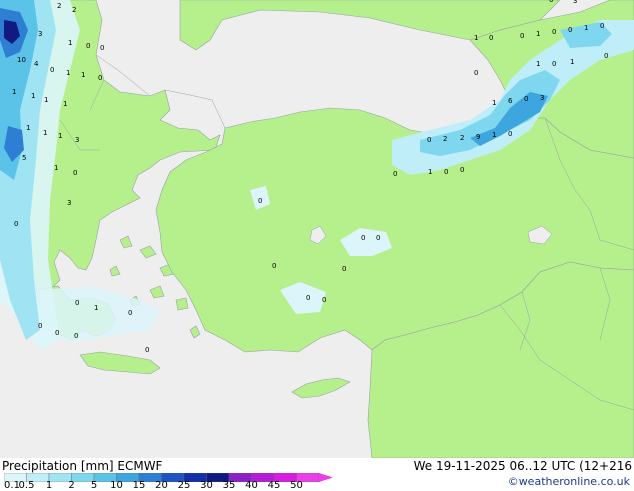  I want to click on precip-value: 5, so click(24, 158).